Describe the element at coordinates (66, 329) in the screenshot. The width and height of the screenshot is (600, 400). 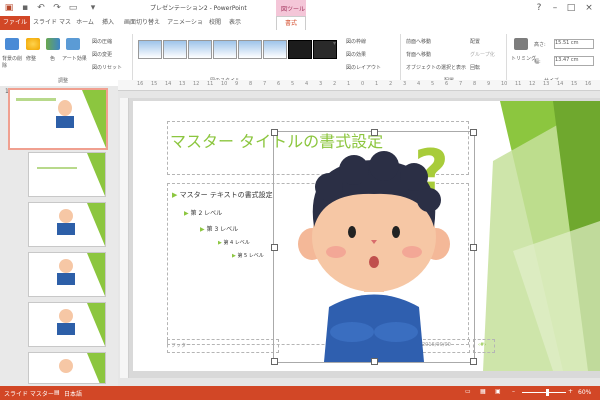
I see `thumb-boy-body` at that location.